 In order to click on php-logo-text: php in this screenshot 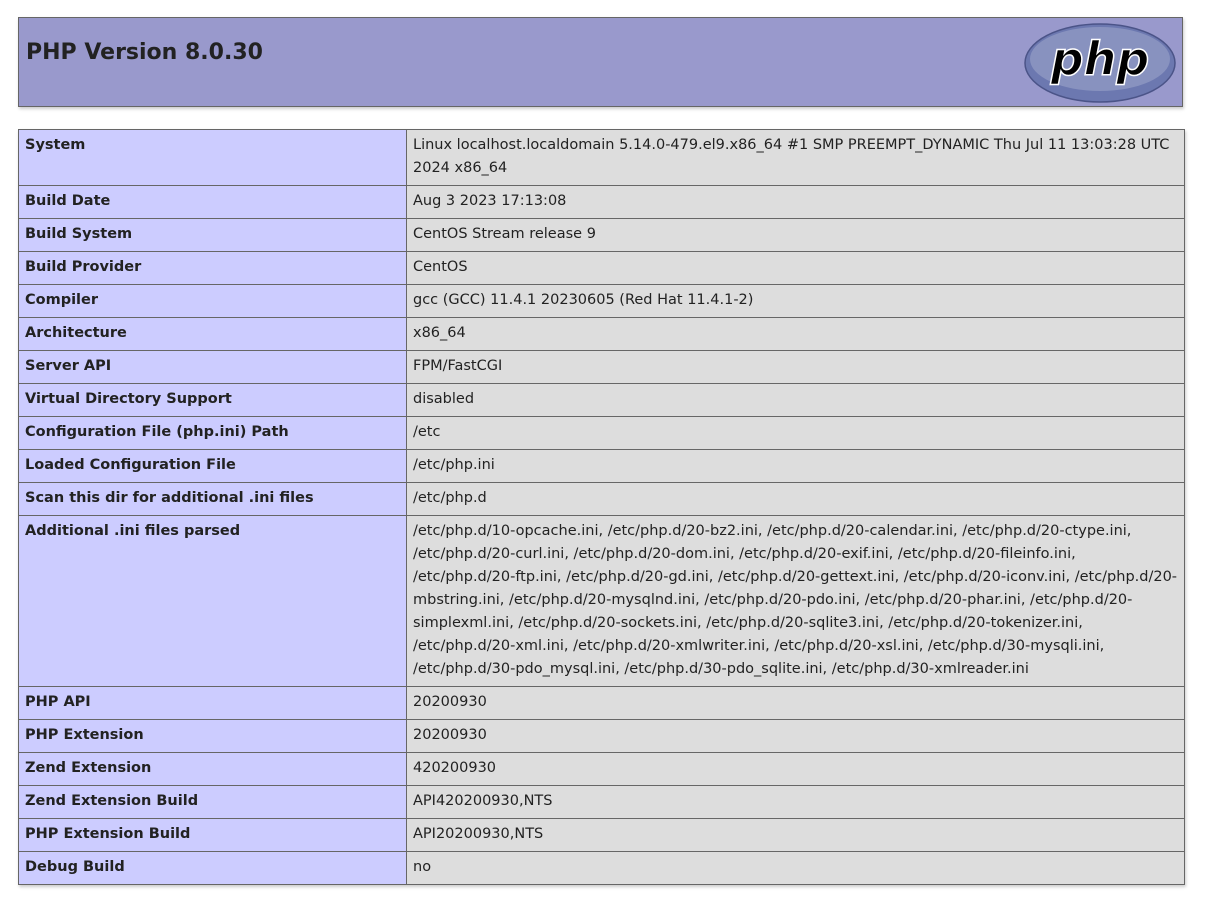, I will do `click(1100, 59)`.